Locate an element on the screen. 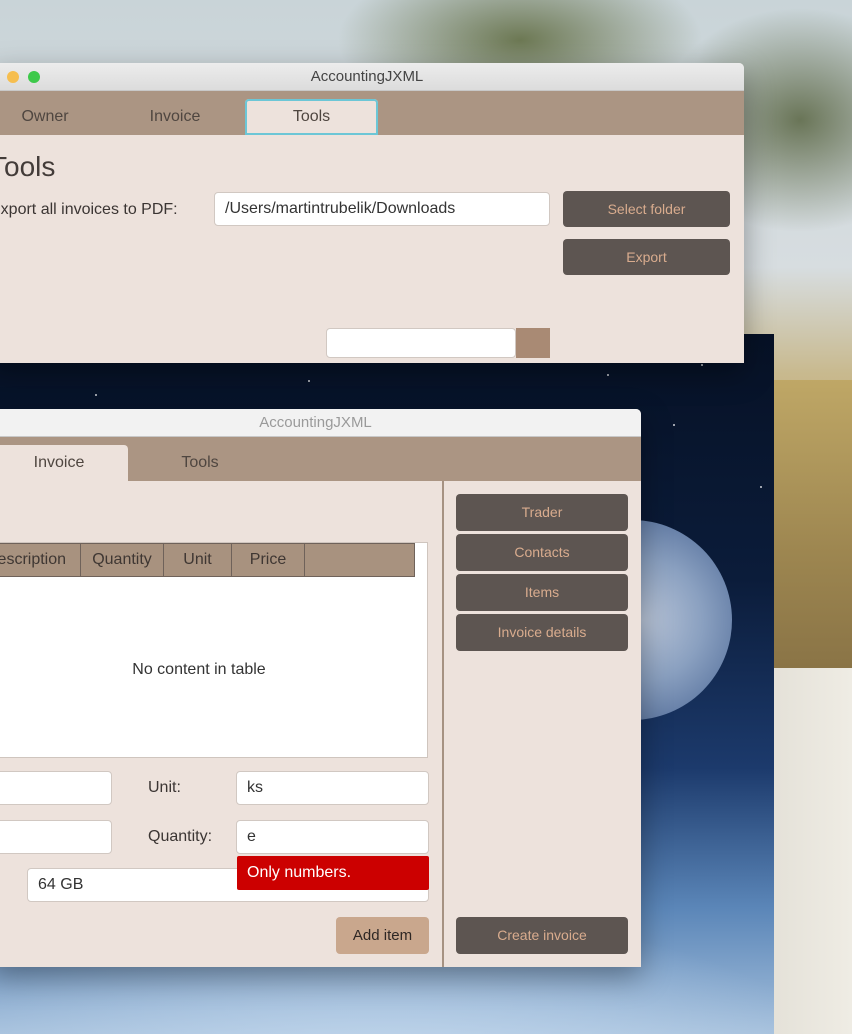  page-title: Tools is located at coordinates (28, 166).